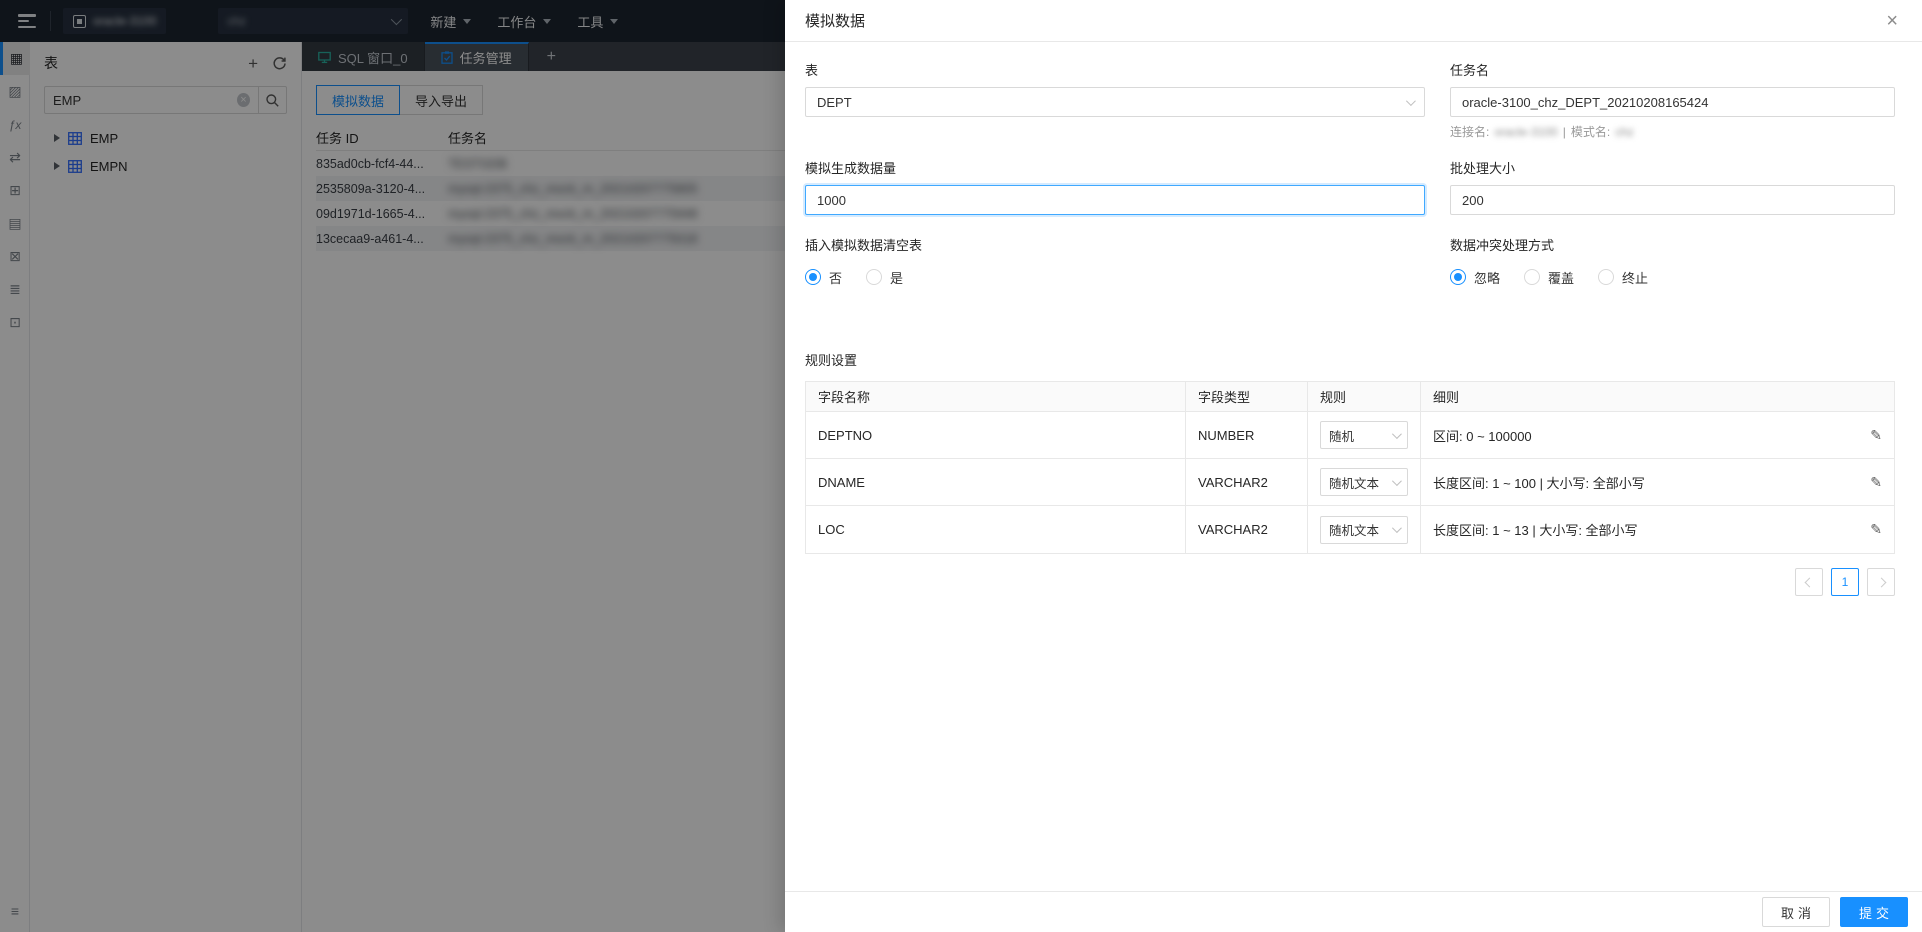 The width and height of the screenshot is (1922, 932). What do you see at coordinates (1672, 200) in the screenshot?
I see `batch-size-input` at bounding box center [1672, 200].